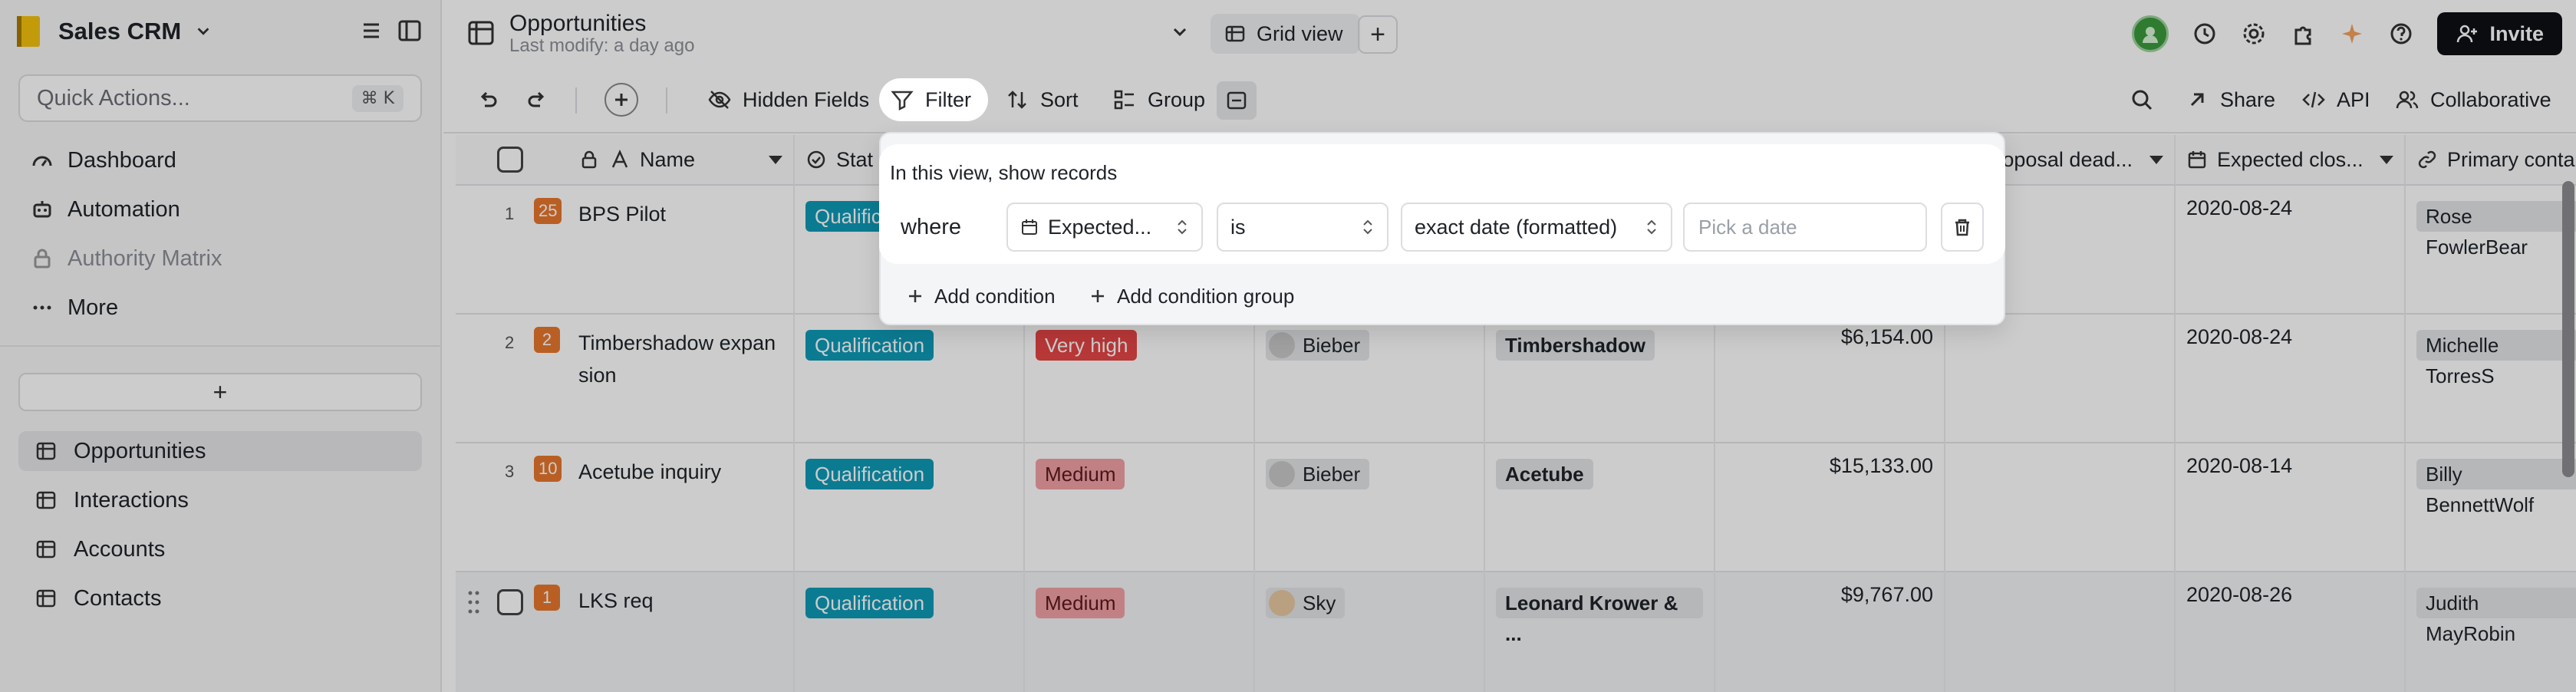 This screenshot has width=2576, height=692. What do you see at coordinates (474, 602) in the screenshot?
I see `drag-handle-icon` at bounding box center [474, 602].